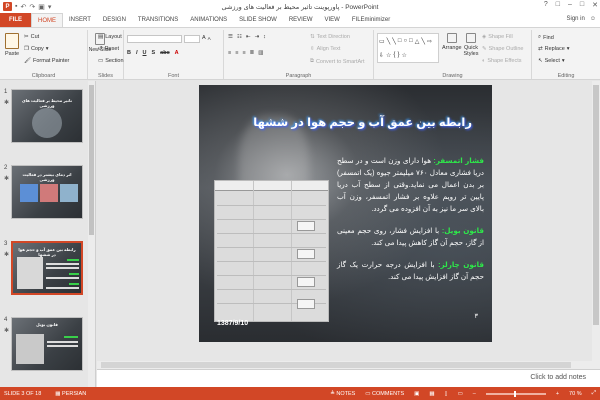 The width and height of the screenshot is (600, 400). Describe the element at coordinates (337, 61) in the screenshot. I see `convert-smartart-button: ⧉ Convert to SmartArt` at that location.